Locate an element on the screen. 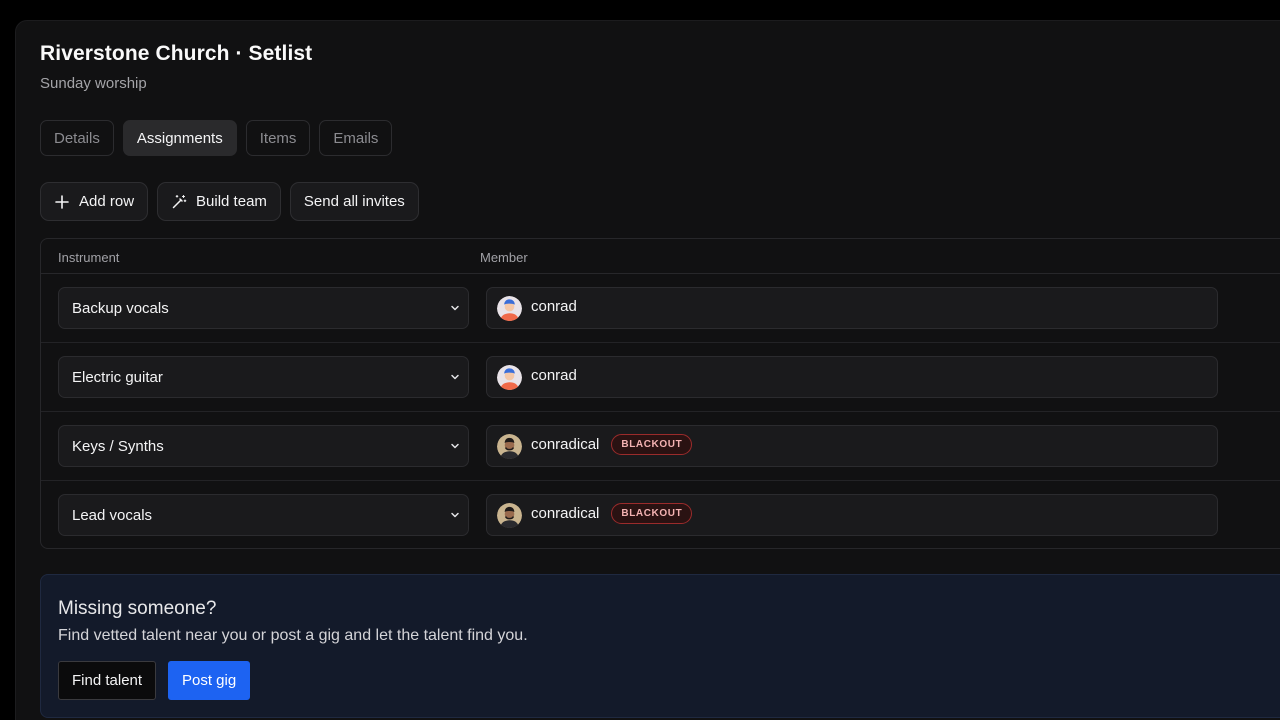 The image size is (1280, 720). post-gig-button: Post gig is located at coordinates (209, 680).